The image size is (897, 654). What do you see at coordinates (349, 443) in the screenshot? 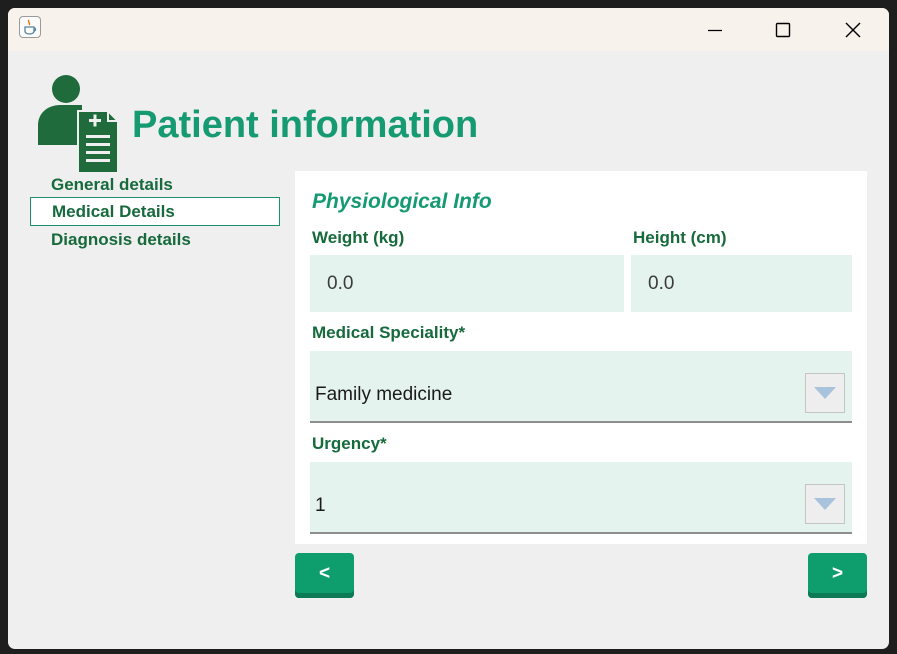
I see `urgency-label: Urgency*` at bounding box center [349, 443].